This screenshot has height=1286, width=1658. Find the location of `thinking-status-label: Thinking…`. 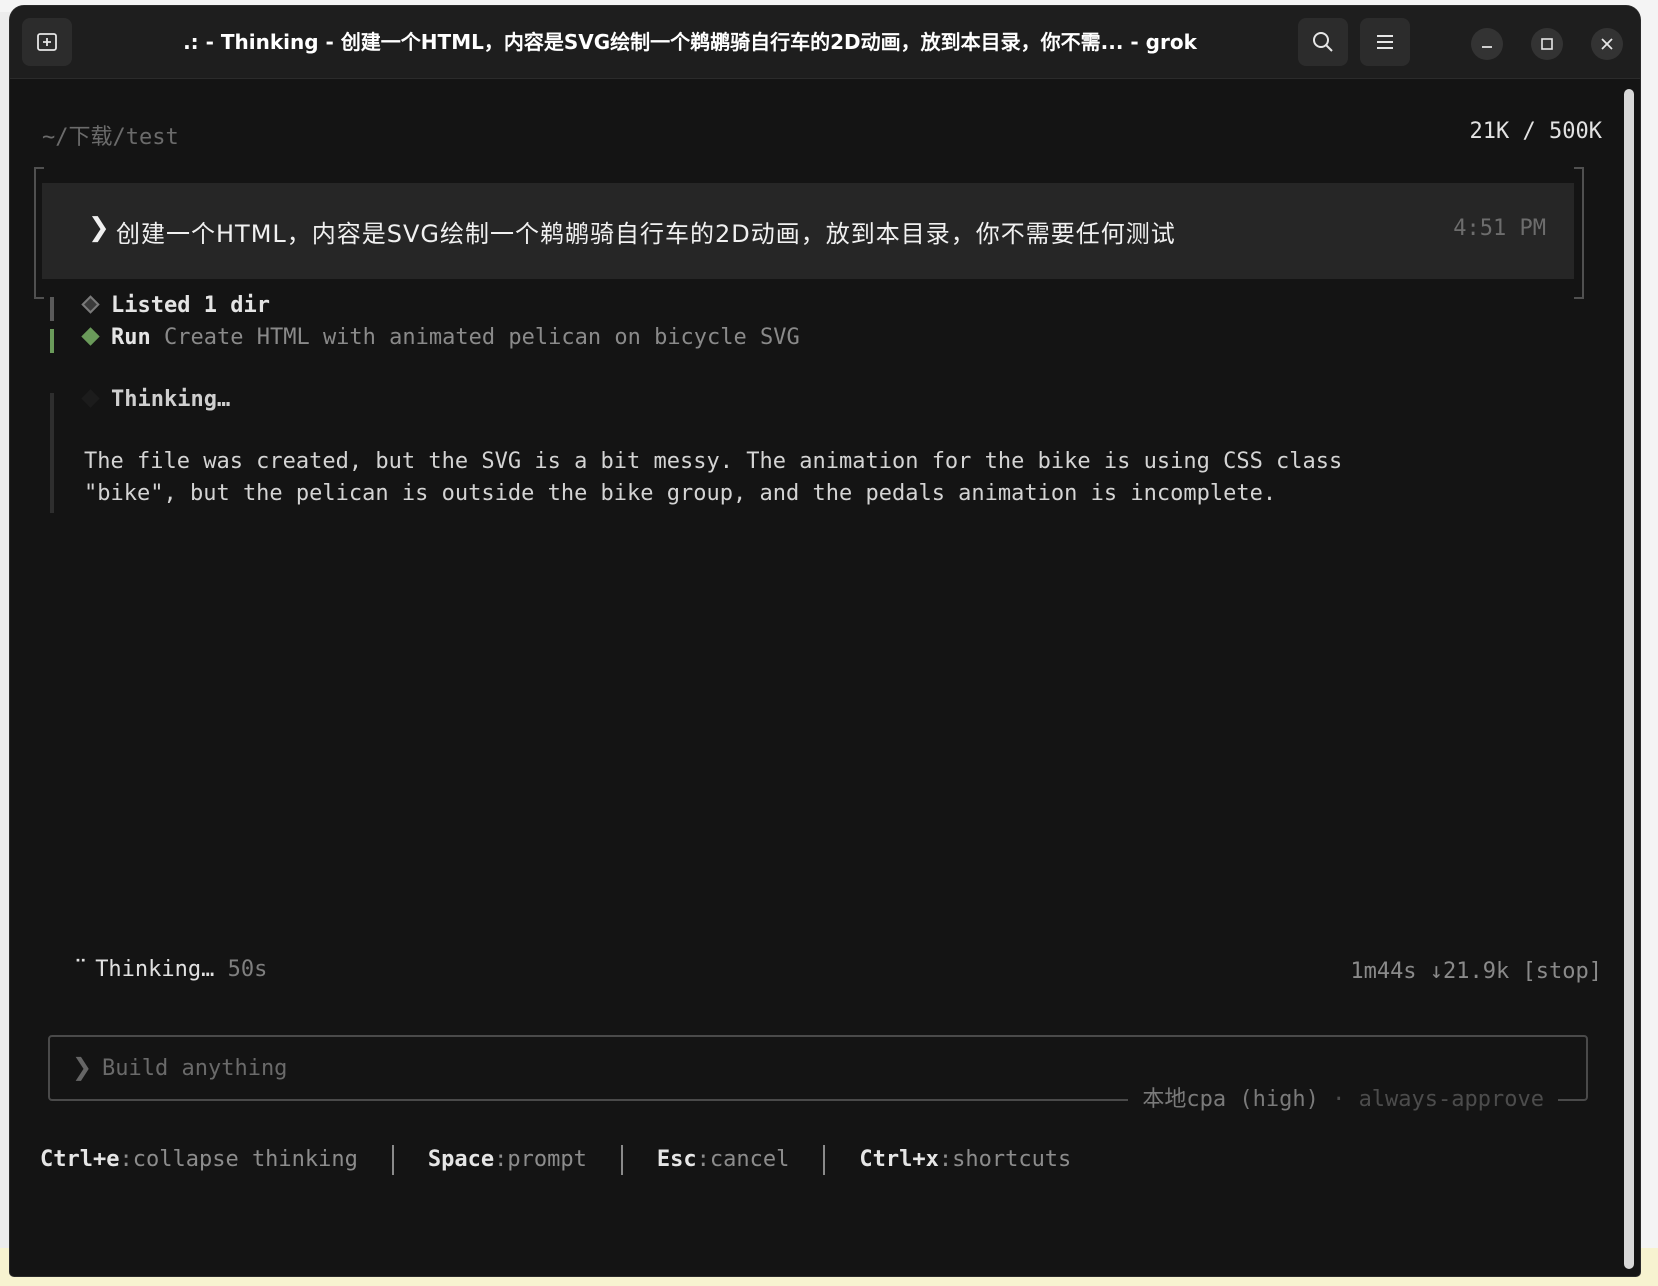

thinking-status-label: Thinking… is located at coordinates (155, 969).